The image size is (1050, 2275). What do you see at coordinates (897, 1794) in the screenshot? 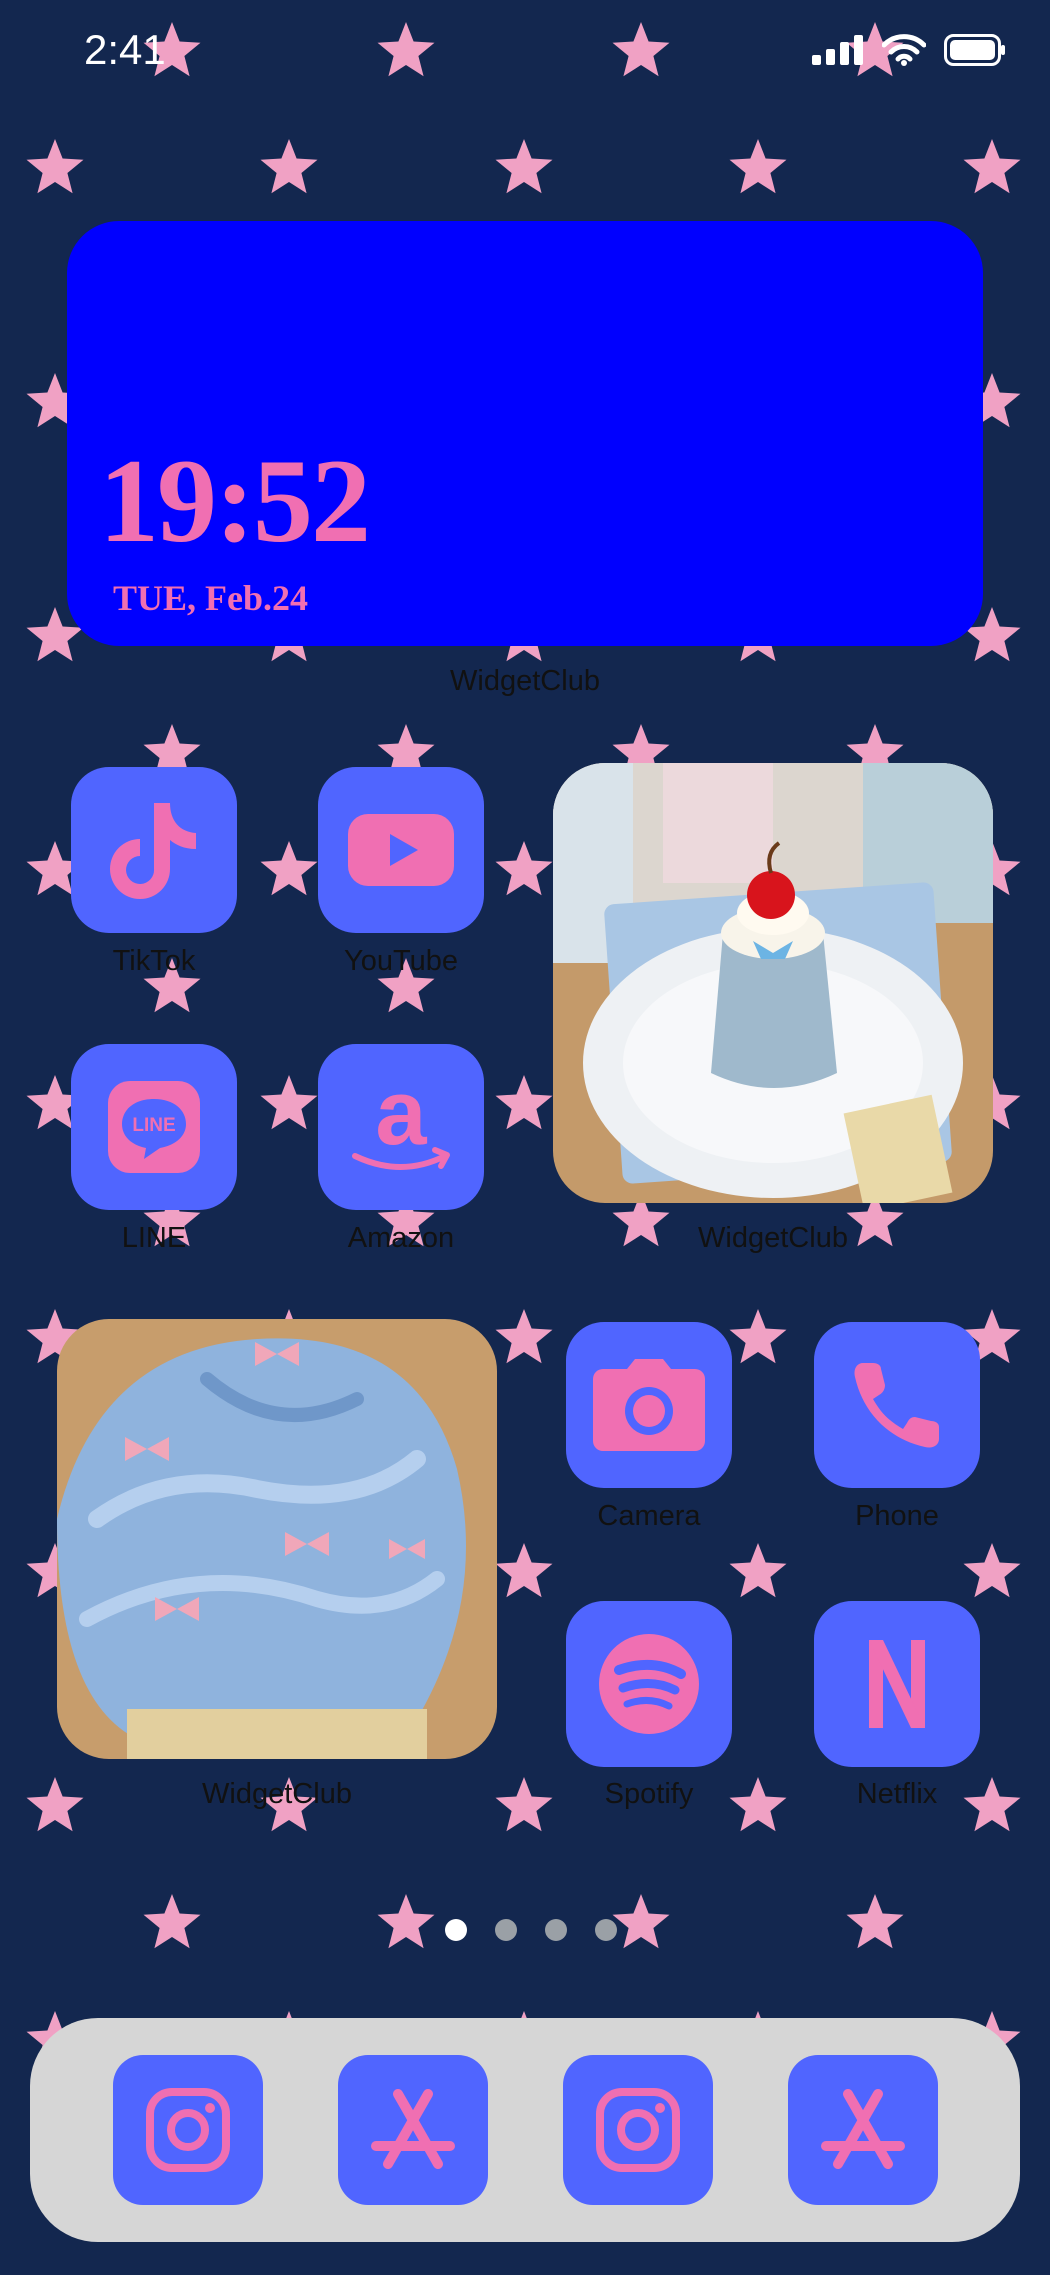
I see `netflix-label: Netflix` at bounding box center [897, 1794].